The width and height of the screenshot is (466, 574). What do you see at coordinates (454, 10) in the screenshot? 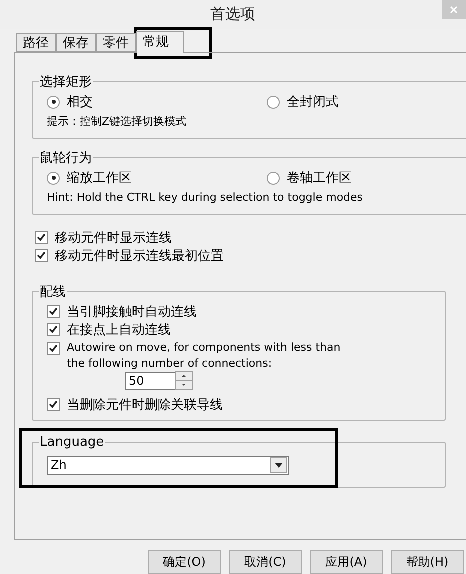
I see `close-icon` at bounding box center [454, 10].